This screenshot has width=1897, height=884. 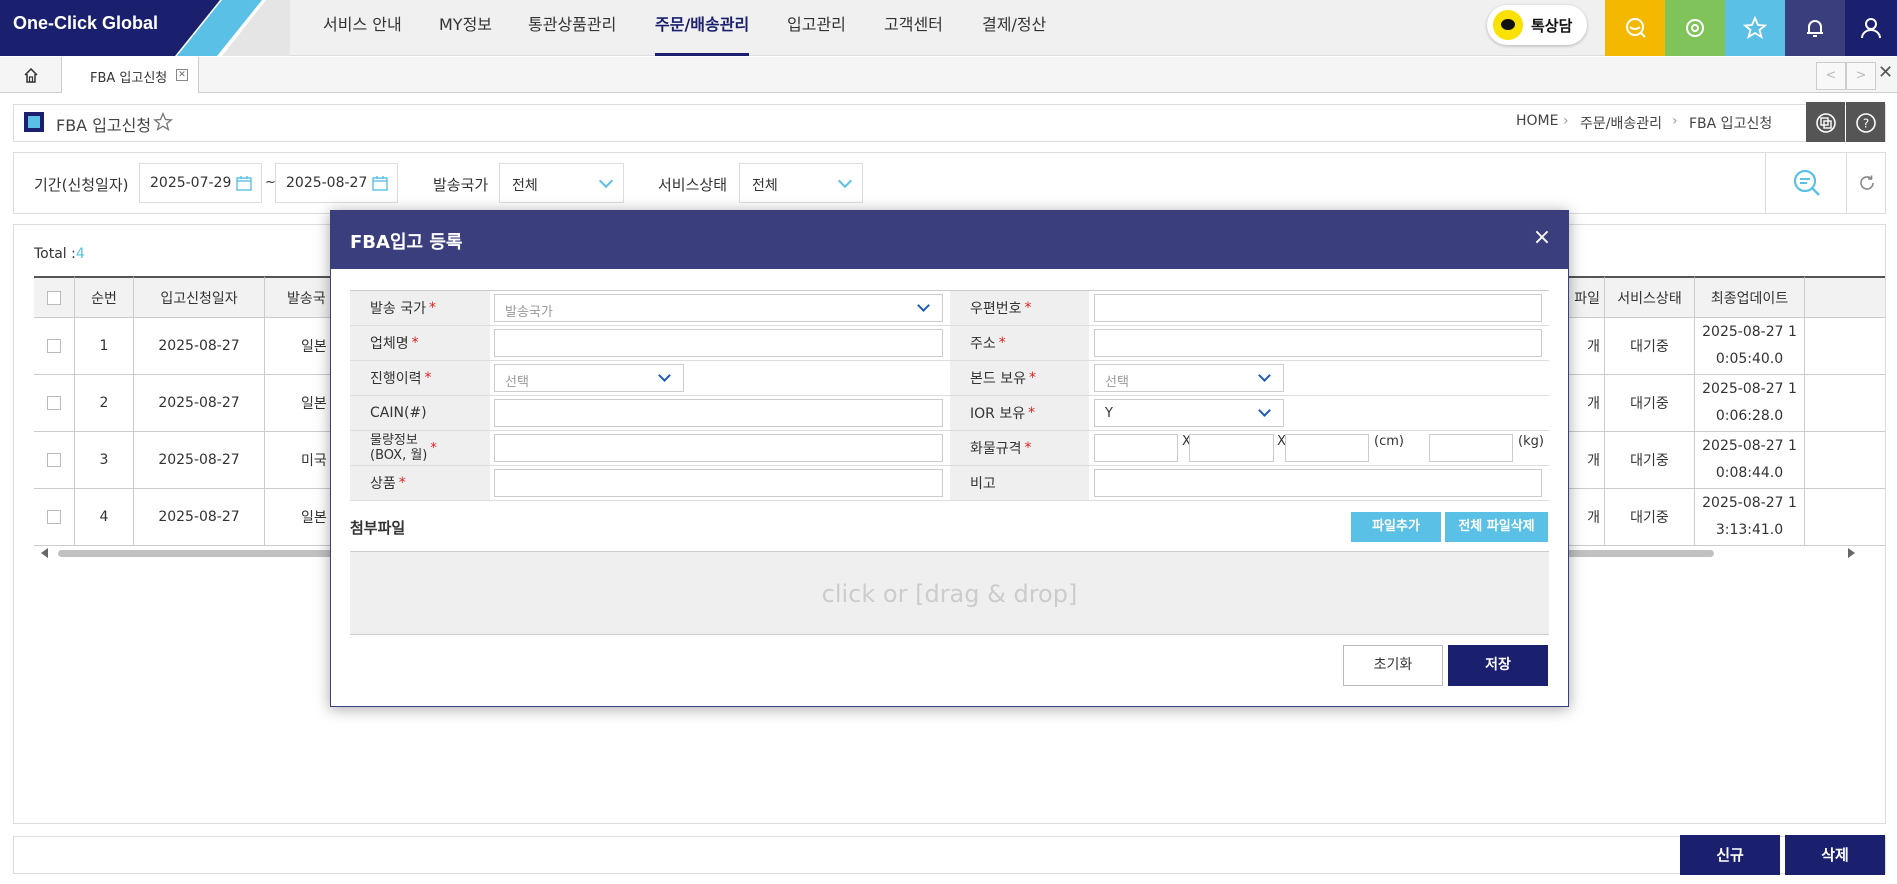 I want to click on home-tab, so click(x=31, y=75).